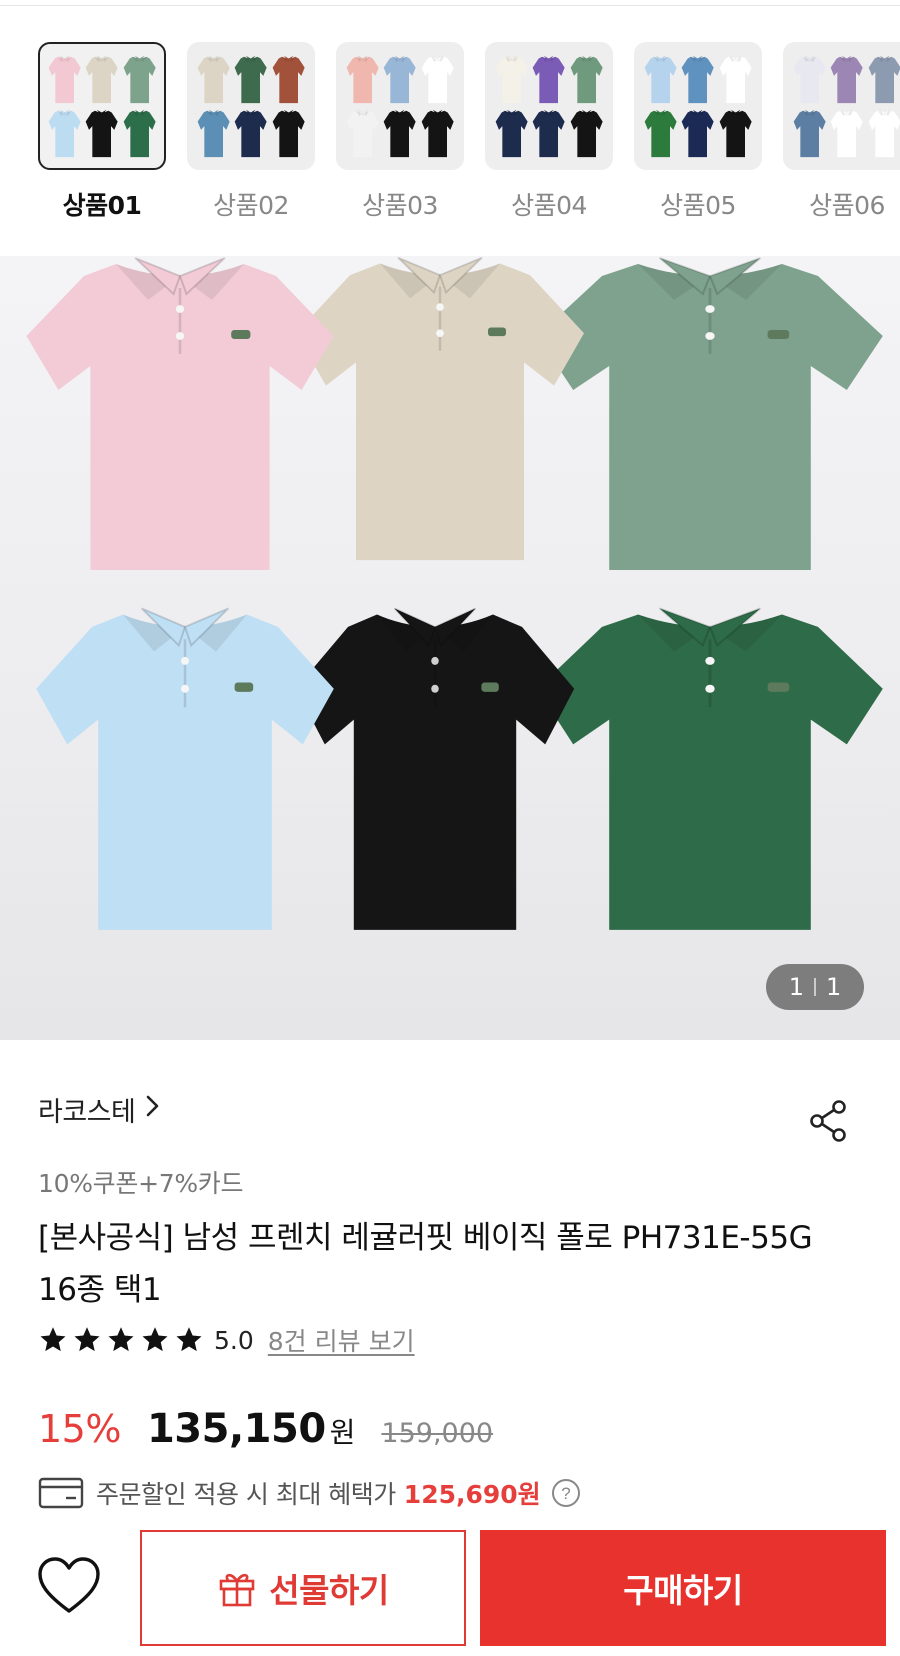 The width and height of the screenshot is (900, 1656). What do you see at coordinates (698, 205) in the screenshot?
I see `variant-label: 상품05` at bounding box center [698, 205].